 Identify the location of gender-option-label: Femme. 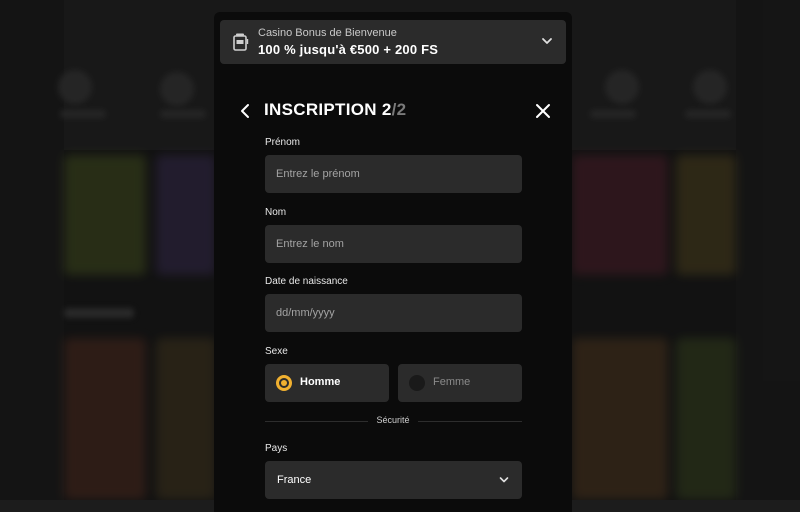
(452, 382).